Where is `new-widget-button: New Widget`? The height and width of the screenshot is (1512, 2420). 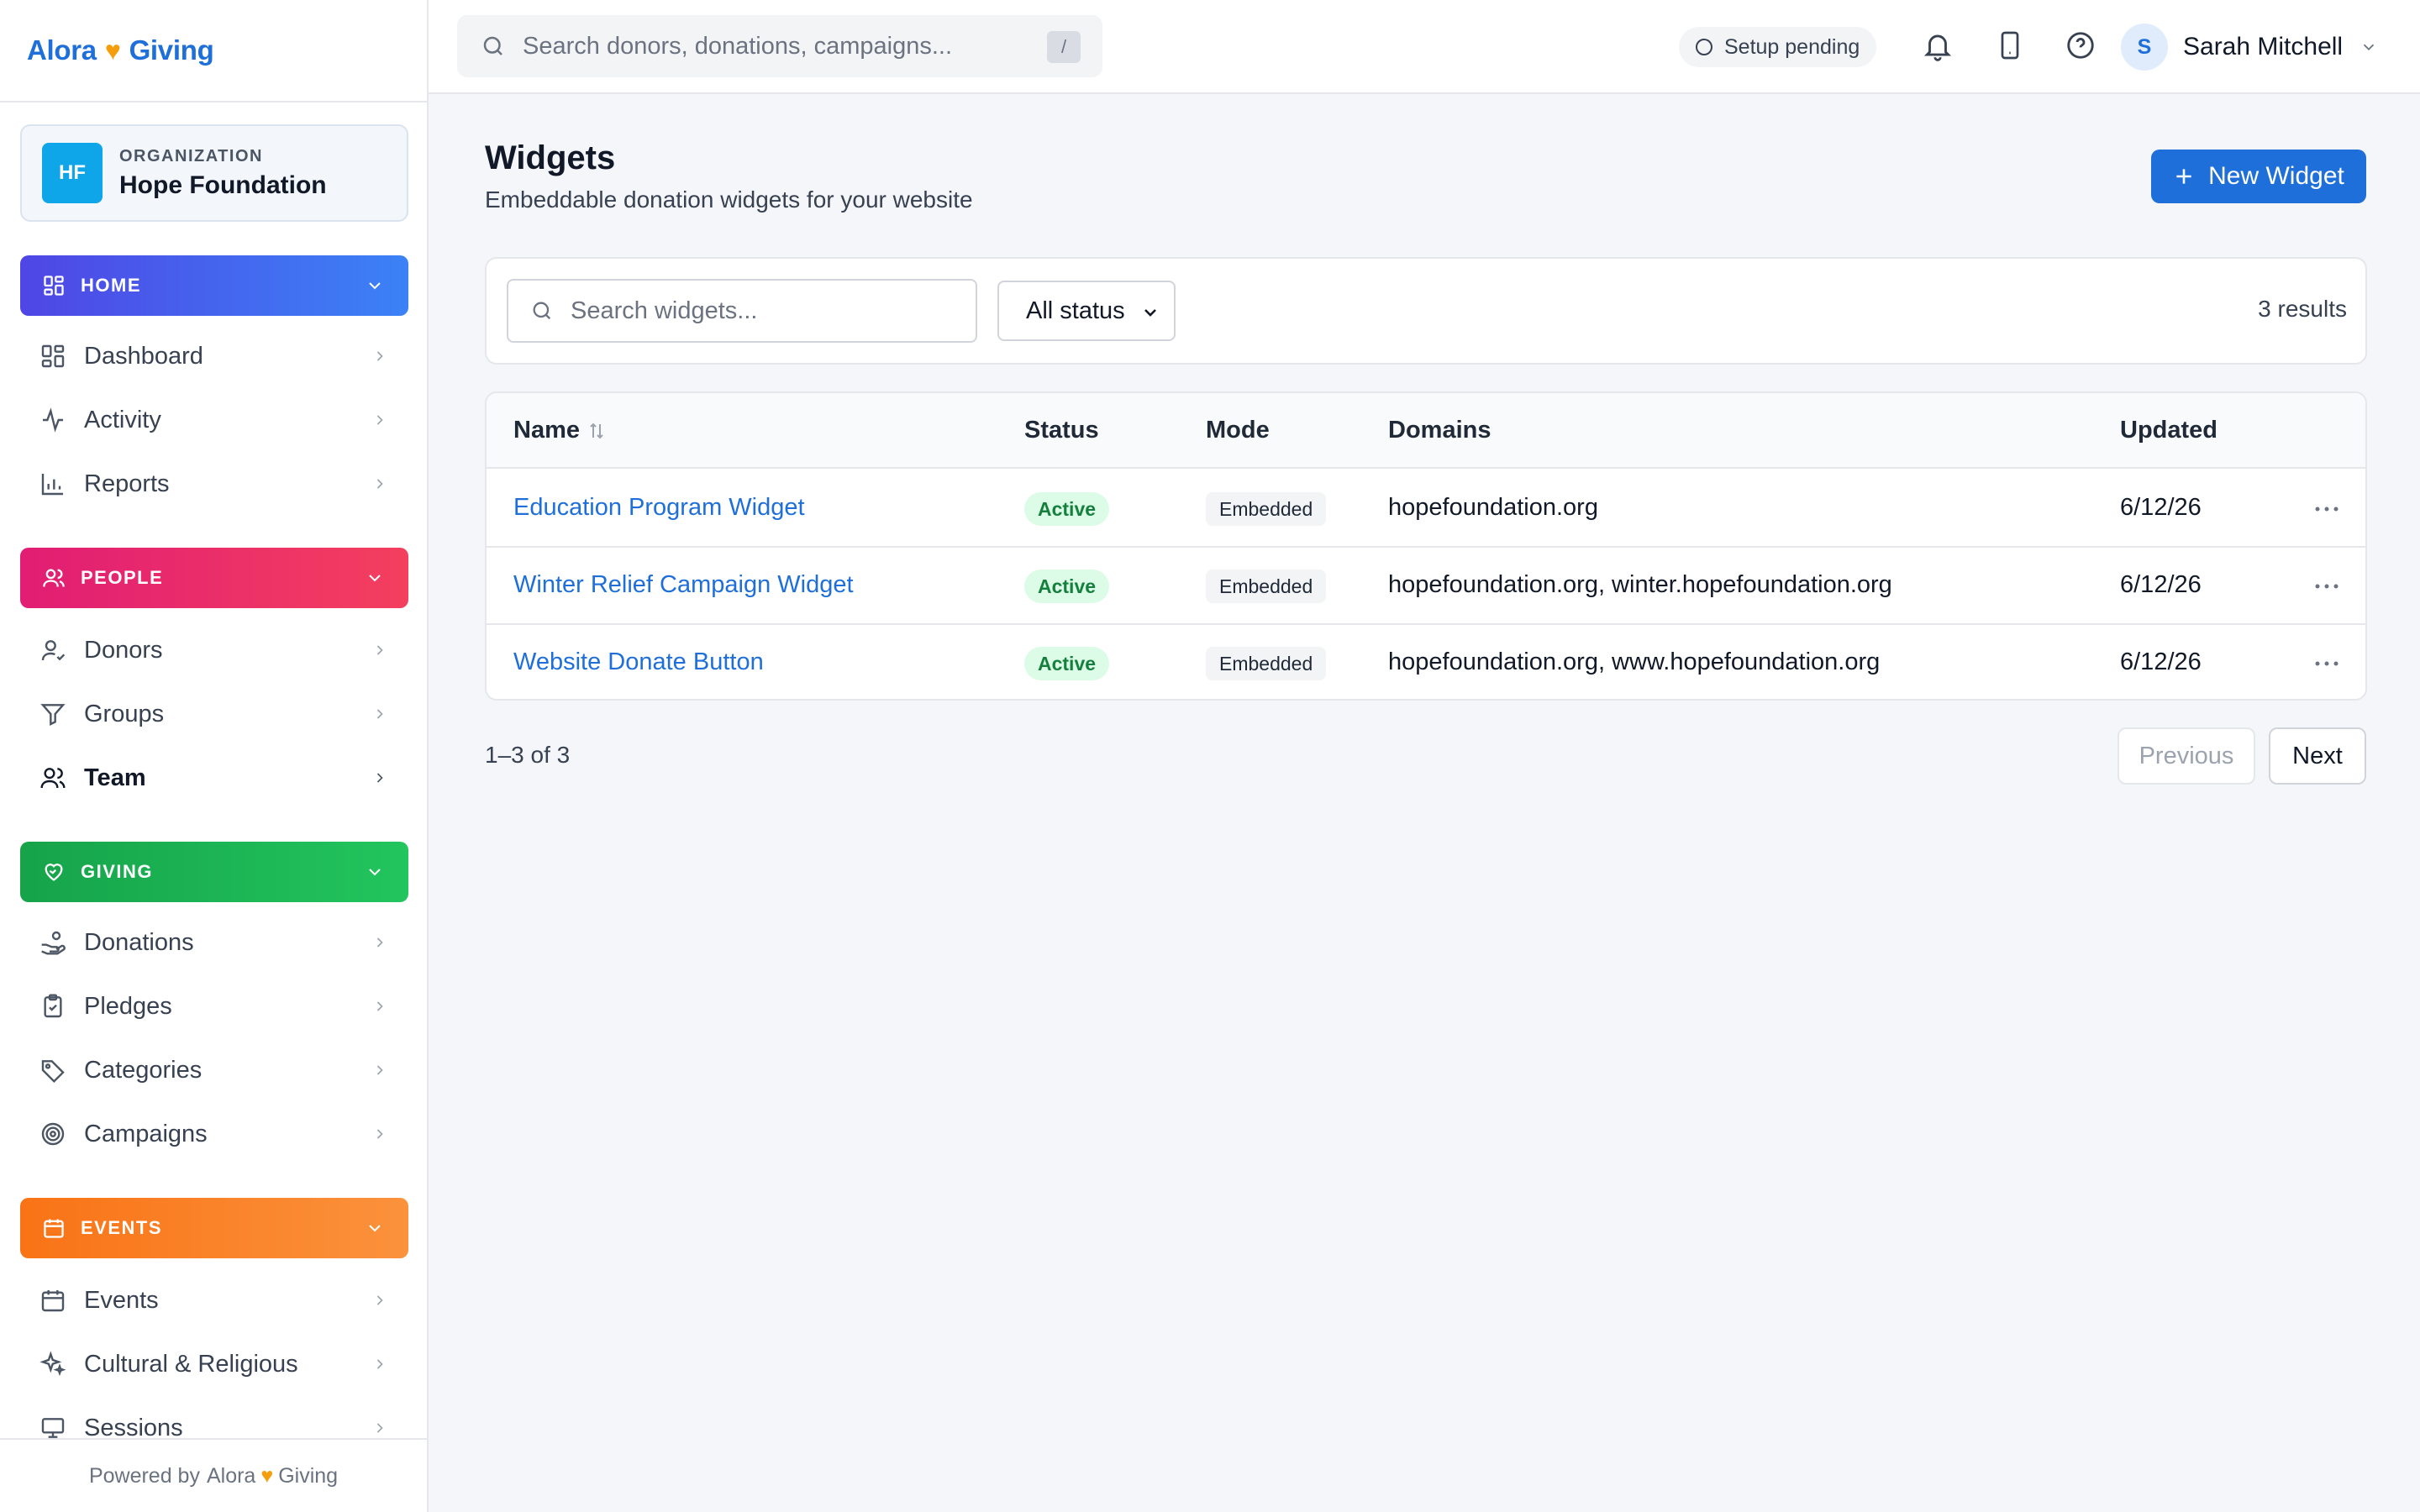
new-widget-button: New Widget is located at coordinates (2258, 176).